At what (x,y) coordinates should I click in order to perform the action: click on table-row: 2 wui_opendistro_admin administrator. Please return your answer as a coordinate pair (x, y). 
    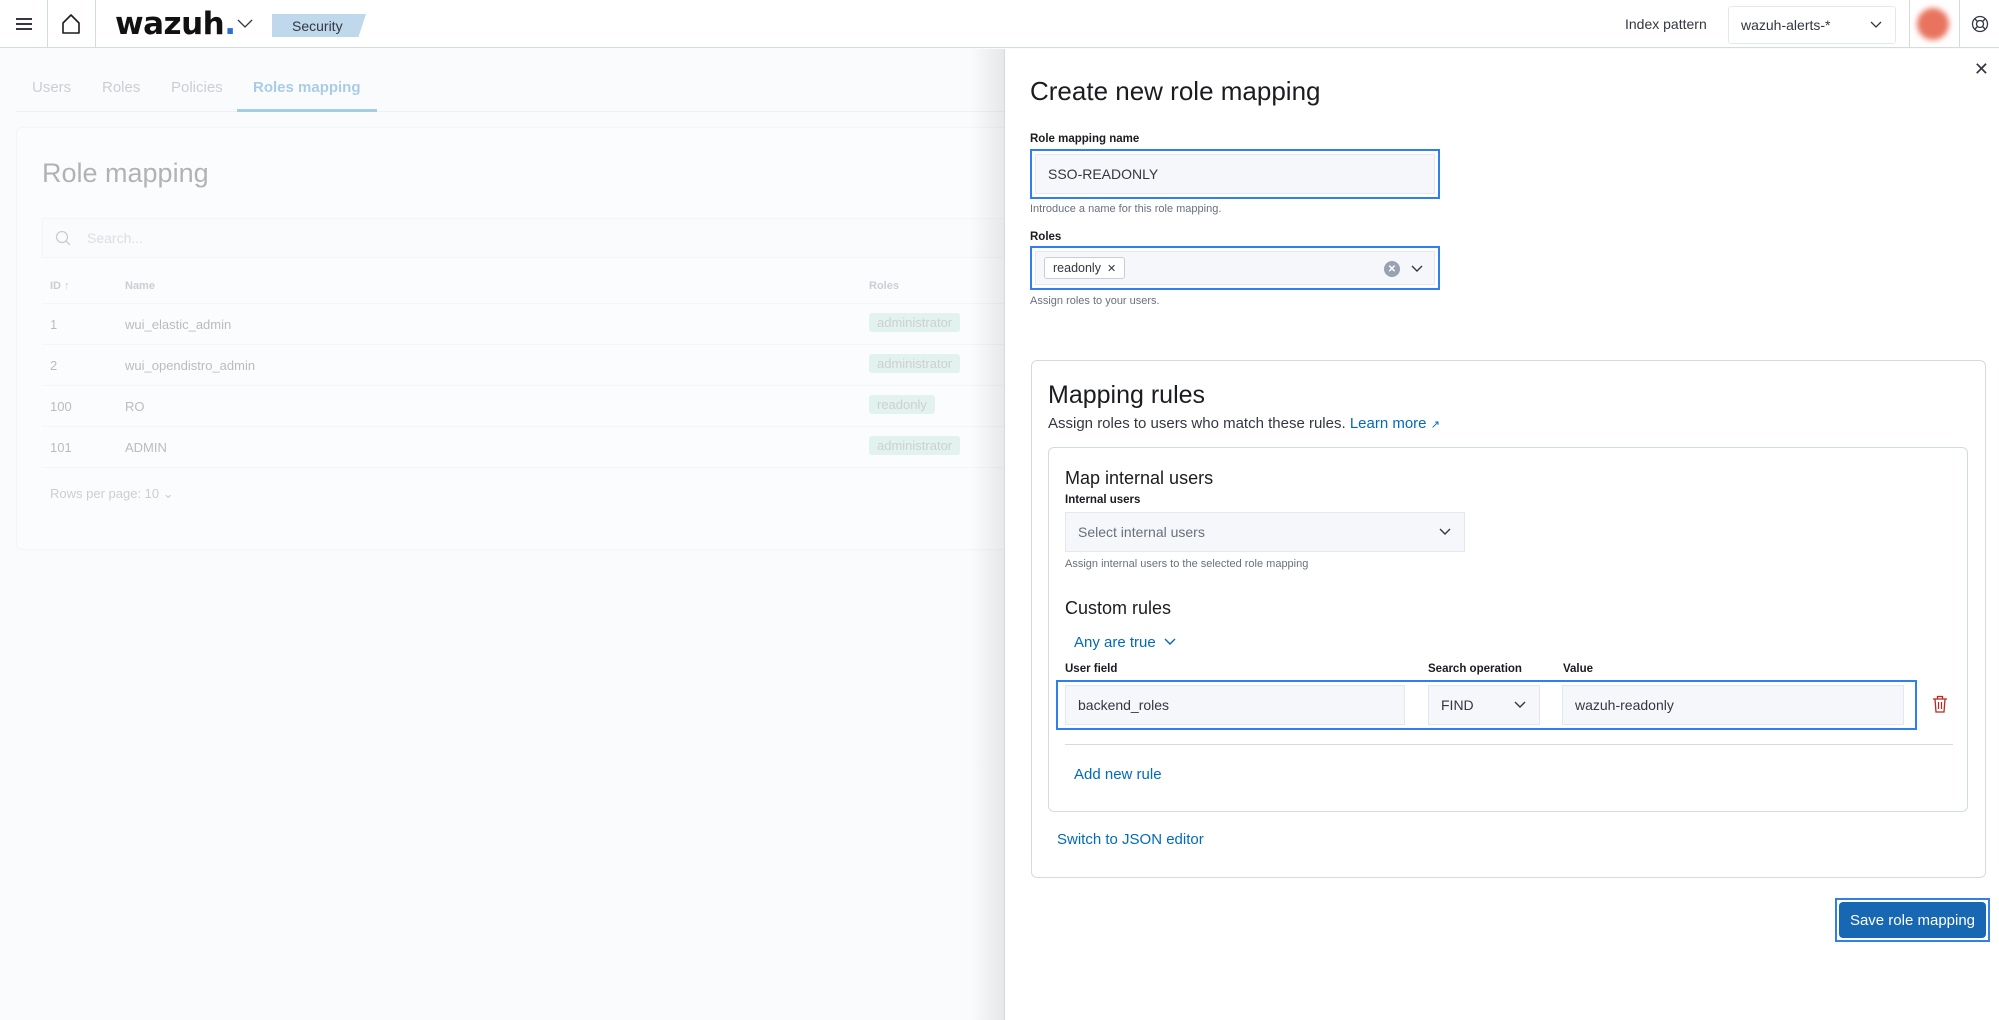
    Looking at the image, I should click on (572, 365).